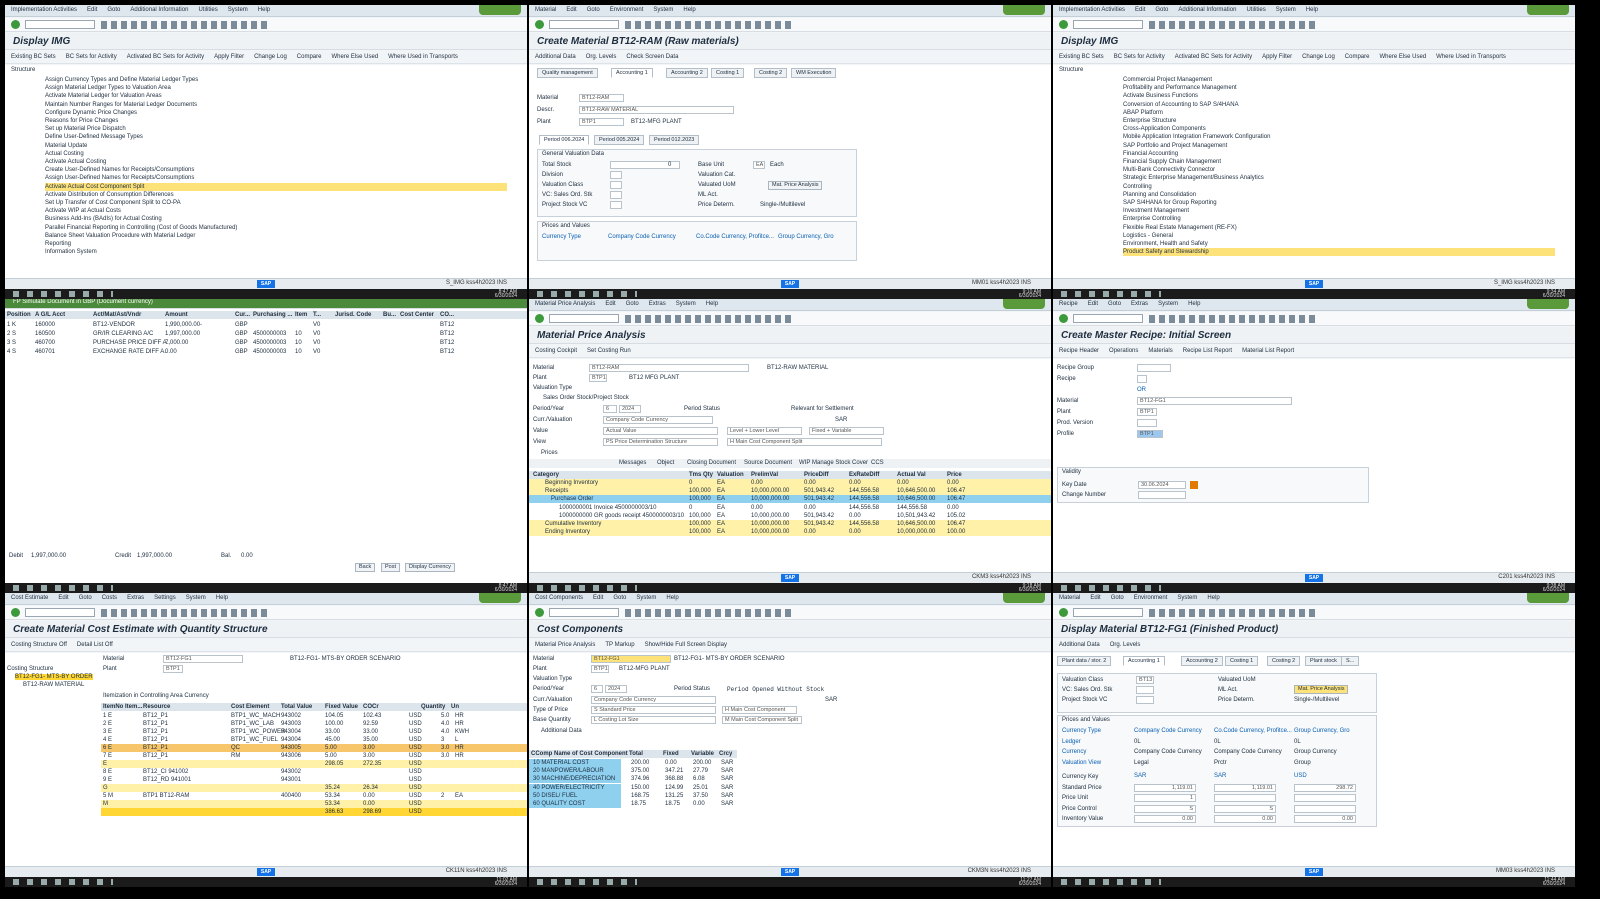 This screenshot has width=1600, height=899. Describe the element at coordinates (660, 431) in the screenshot. I see `value-select: Actual Value` at that location.